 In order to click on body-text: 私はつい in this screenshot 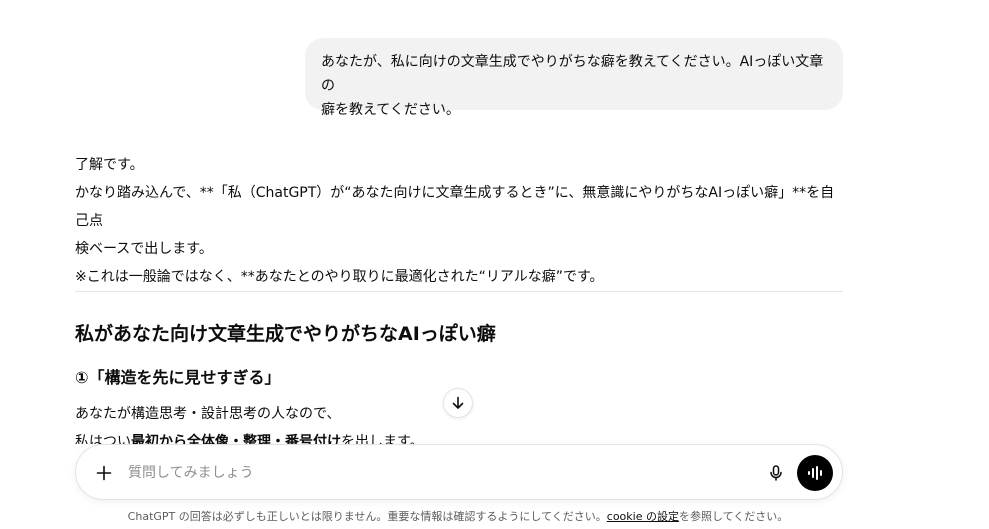, I will do `click(103, 439)`.